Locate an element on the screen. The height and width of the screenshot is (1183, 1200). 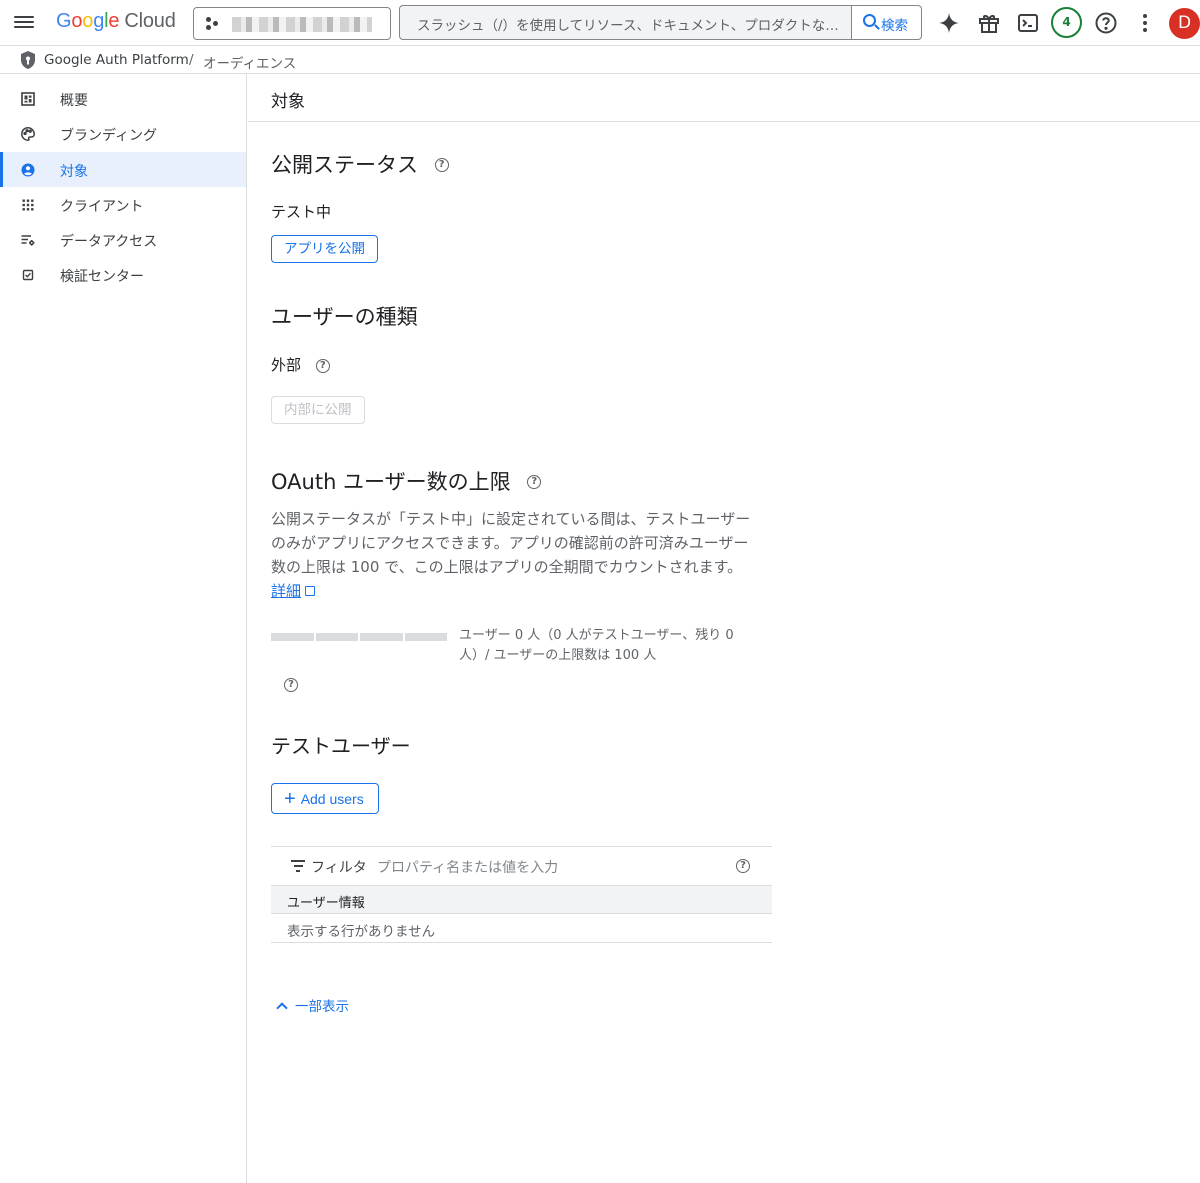
help-icon is located at coordinates (1106, 23).